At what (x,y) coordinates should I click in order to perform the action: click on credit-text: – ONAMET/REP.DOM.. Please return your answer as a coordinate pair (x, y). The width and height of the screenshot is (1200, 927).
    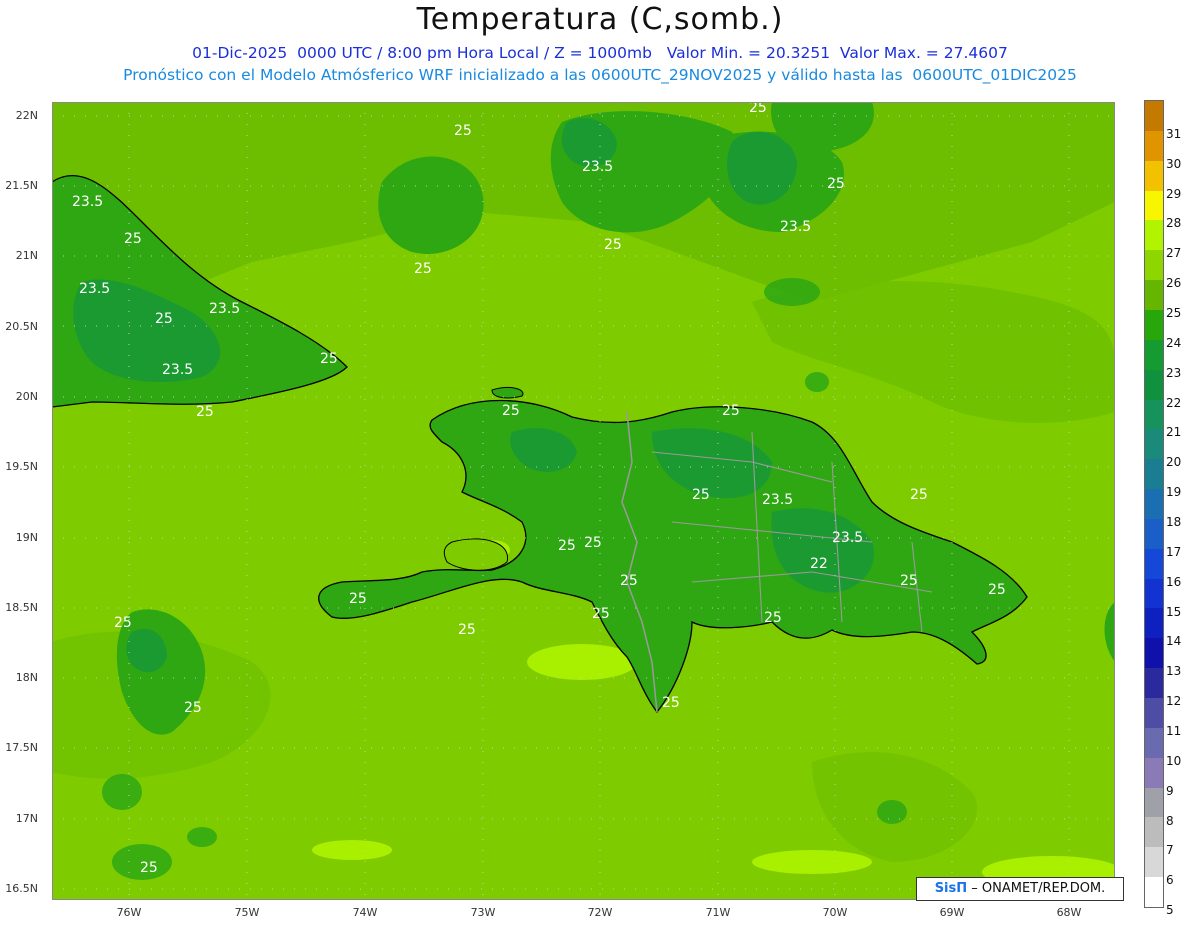
    Looking at the image, I should click on (1038, 888).